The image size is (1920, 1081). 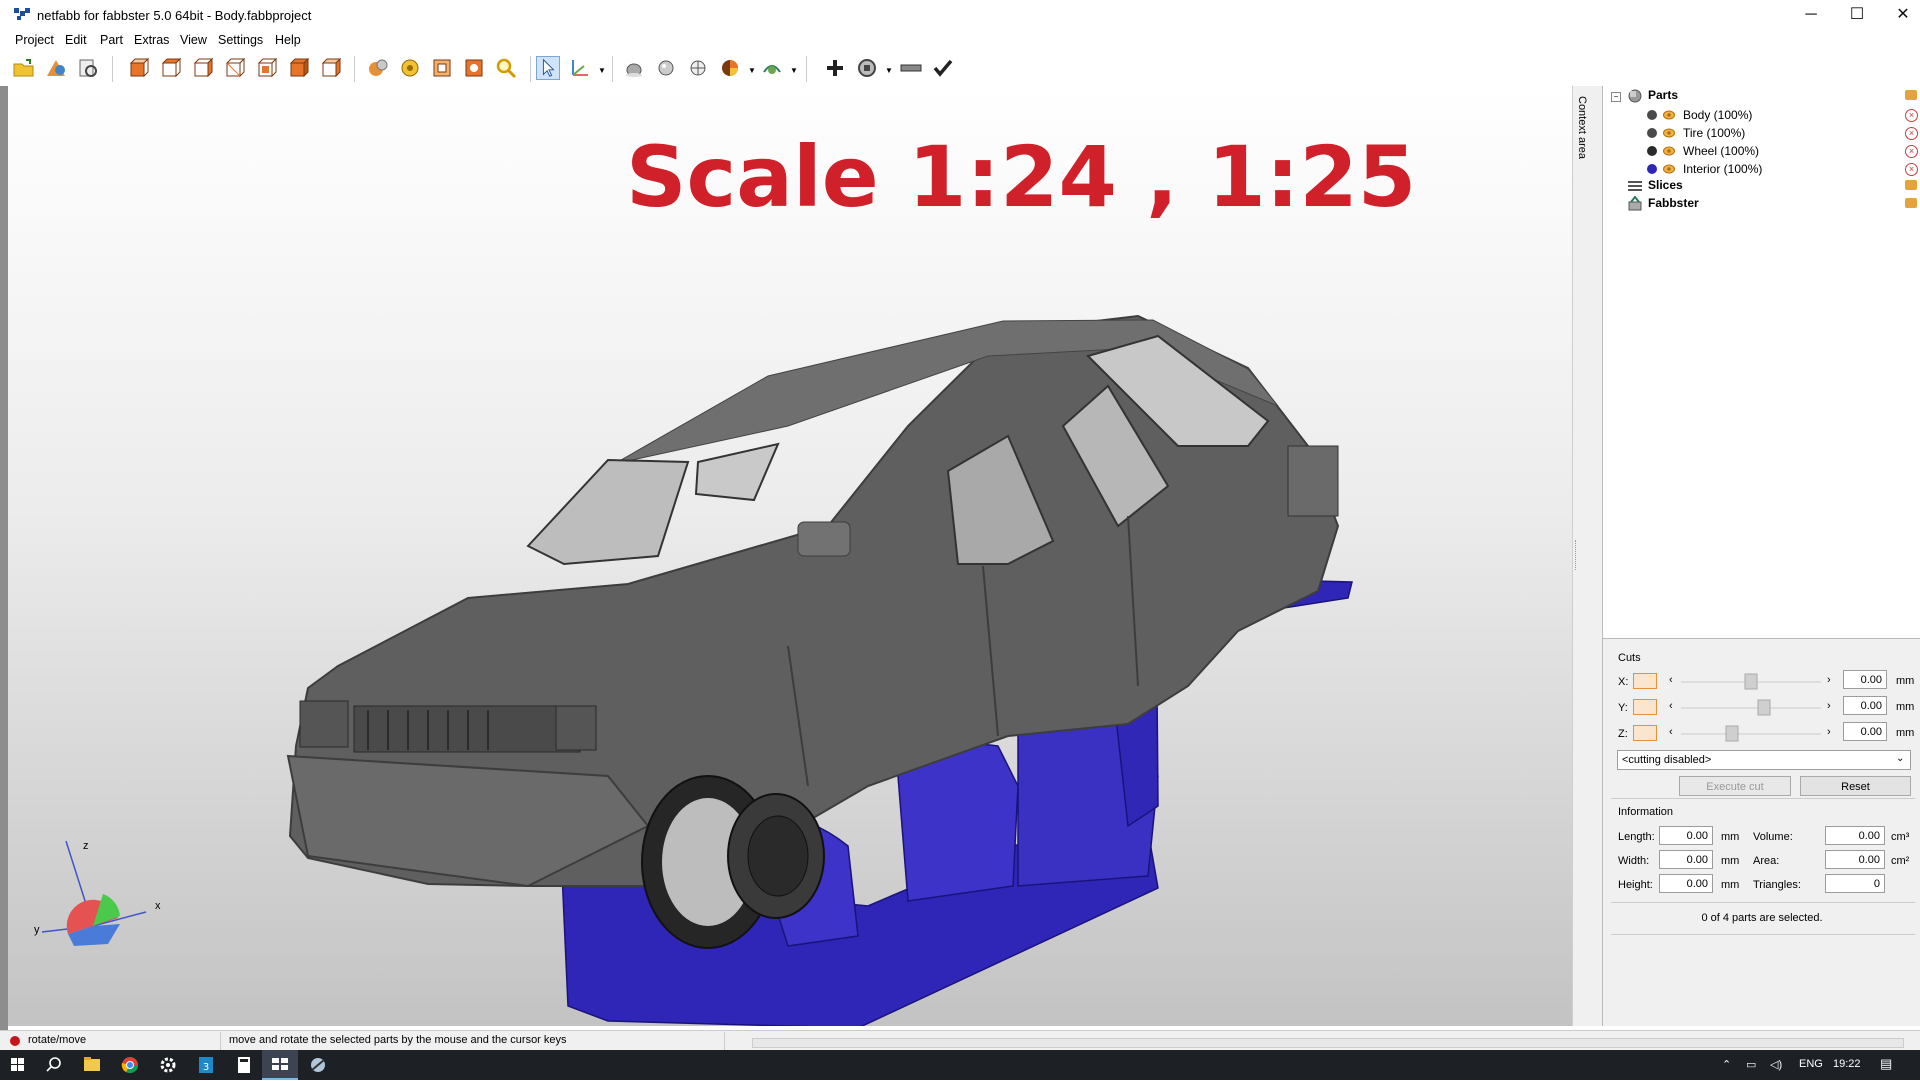 I want to click on color-wheel-icon, so click(x=730, y=68).